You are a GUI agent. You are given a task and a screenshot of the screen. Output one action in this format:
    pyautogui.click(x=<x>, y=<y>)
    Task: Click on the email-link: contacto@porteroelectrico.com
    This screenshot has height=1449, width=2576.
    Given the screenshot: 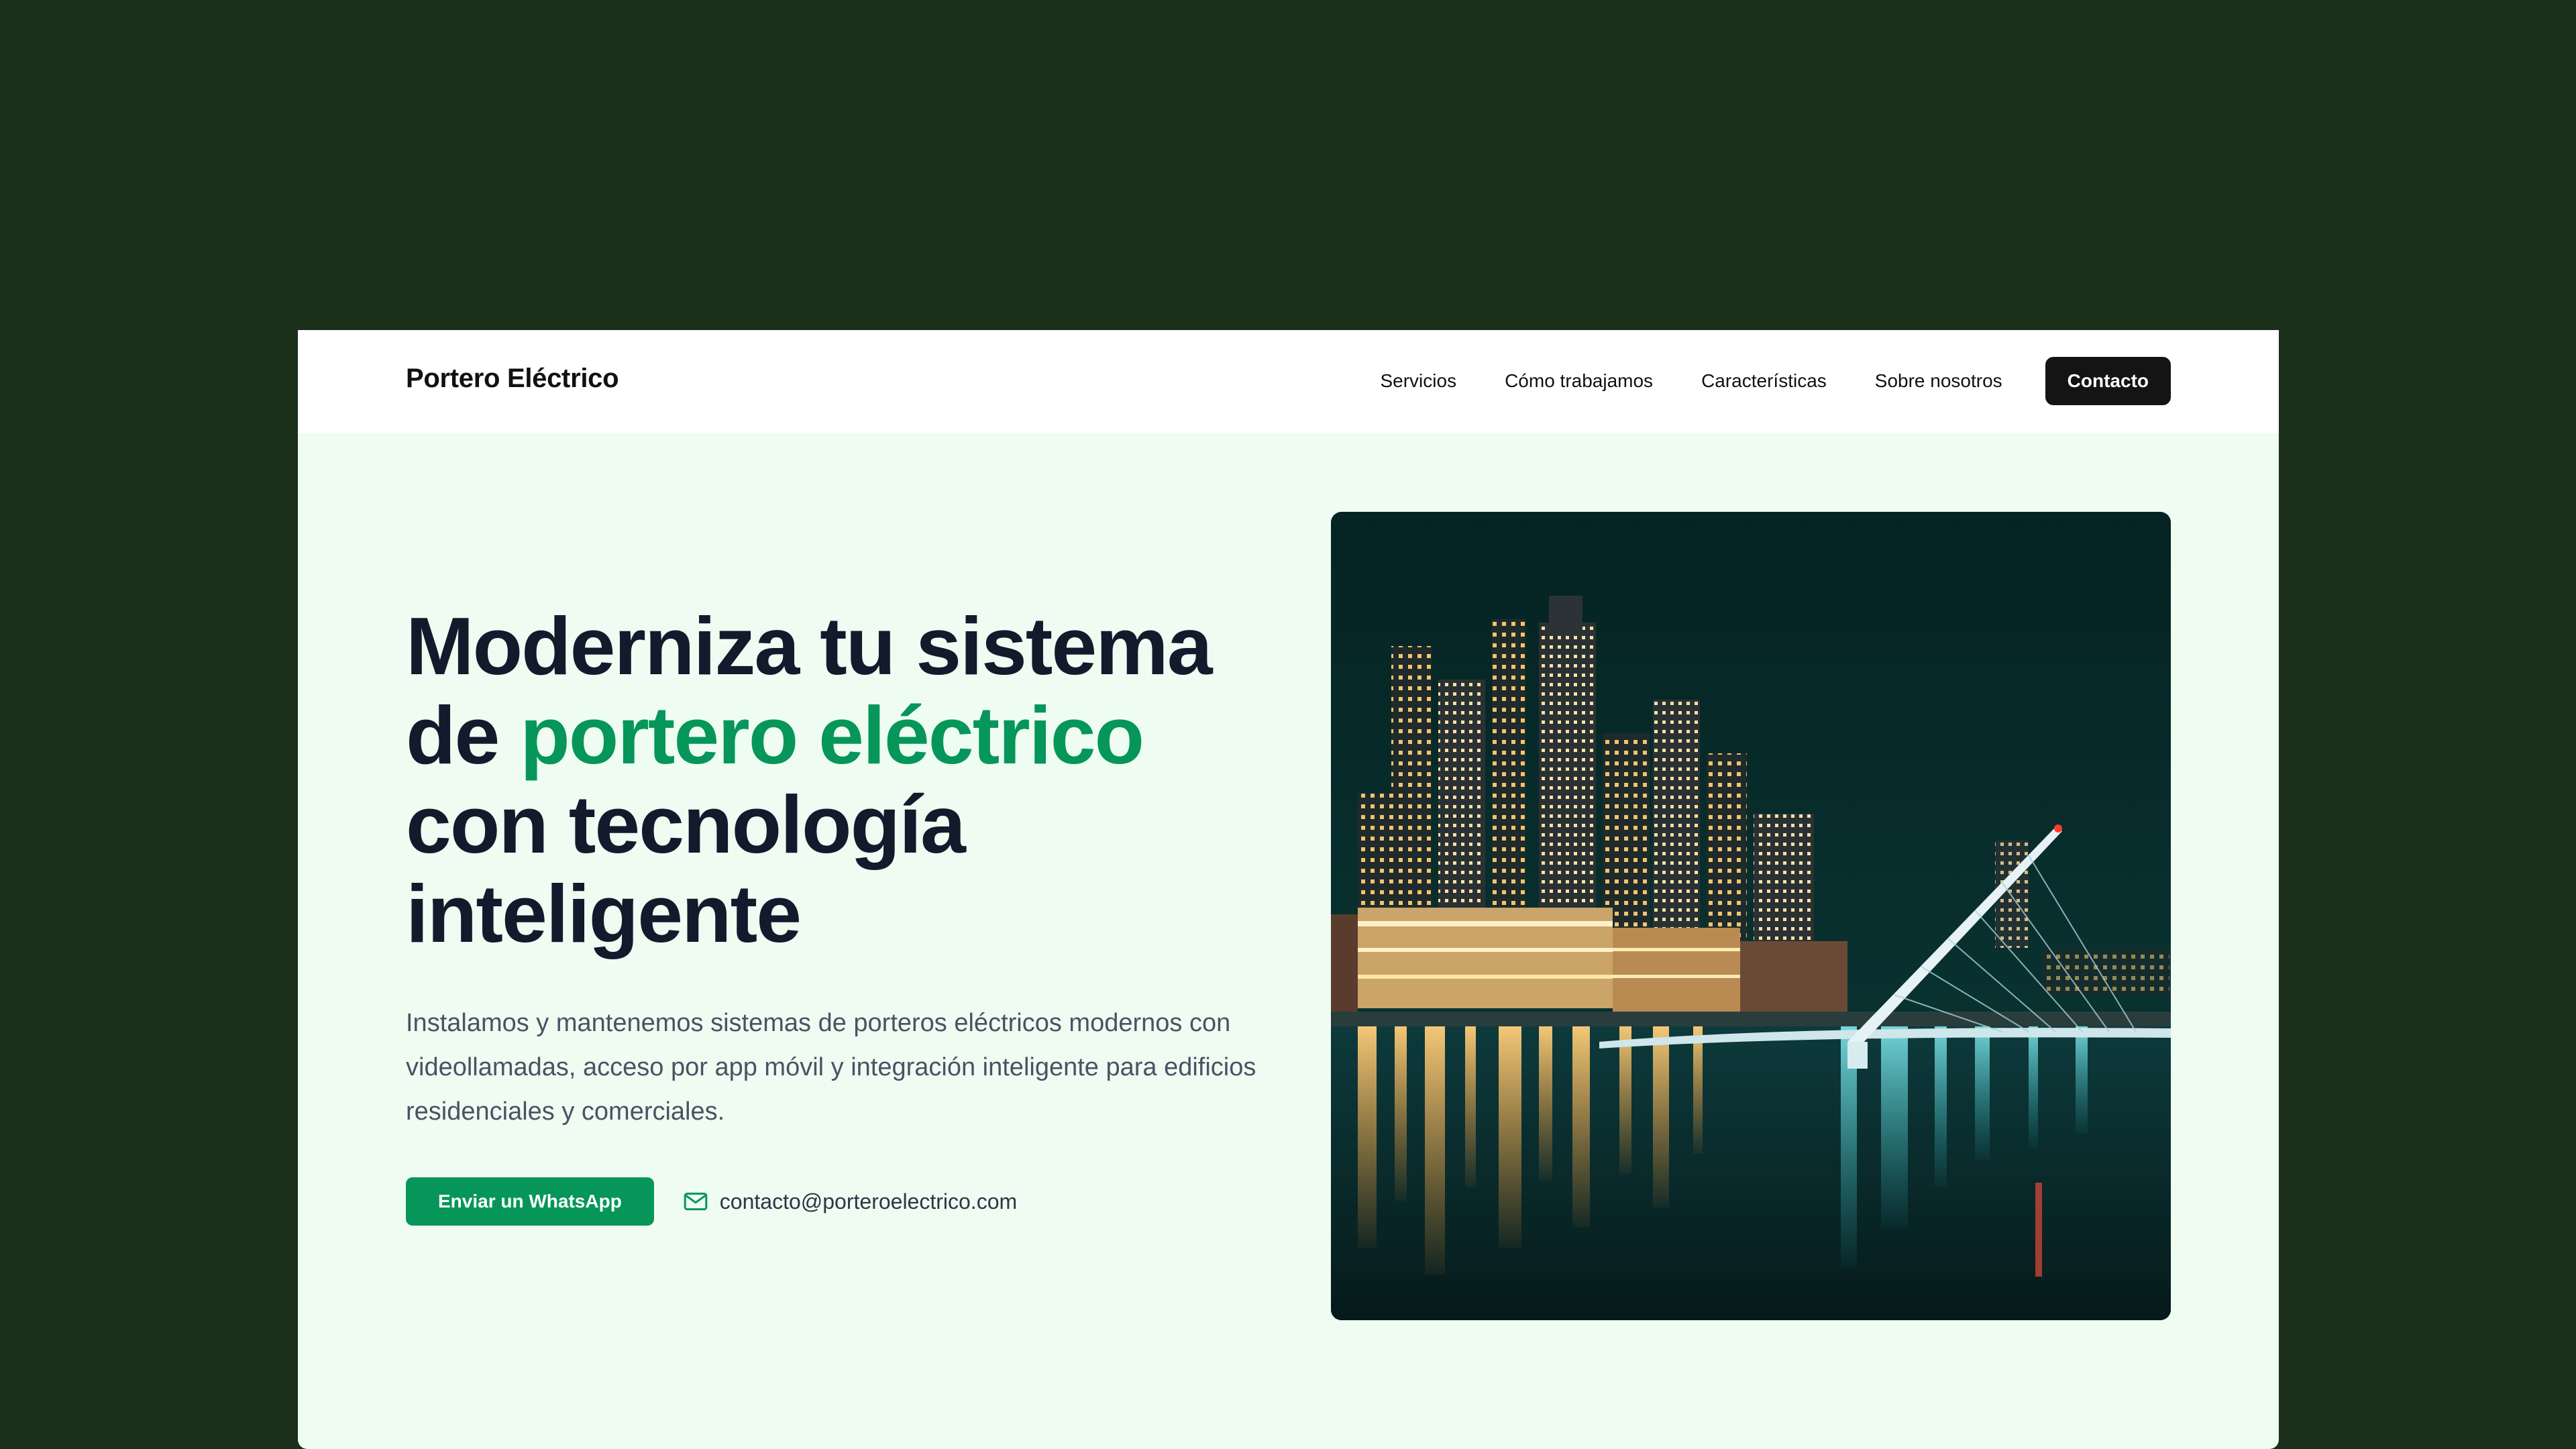 What is the action you would take?
    pyautogui.click(x=849, y=1201)
    